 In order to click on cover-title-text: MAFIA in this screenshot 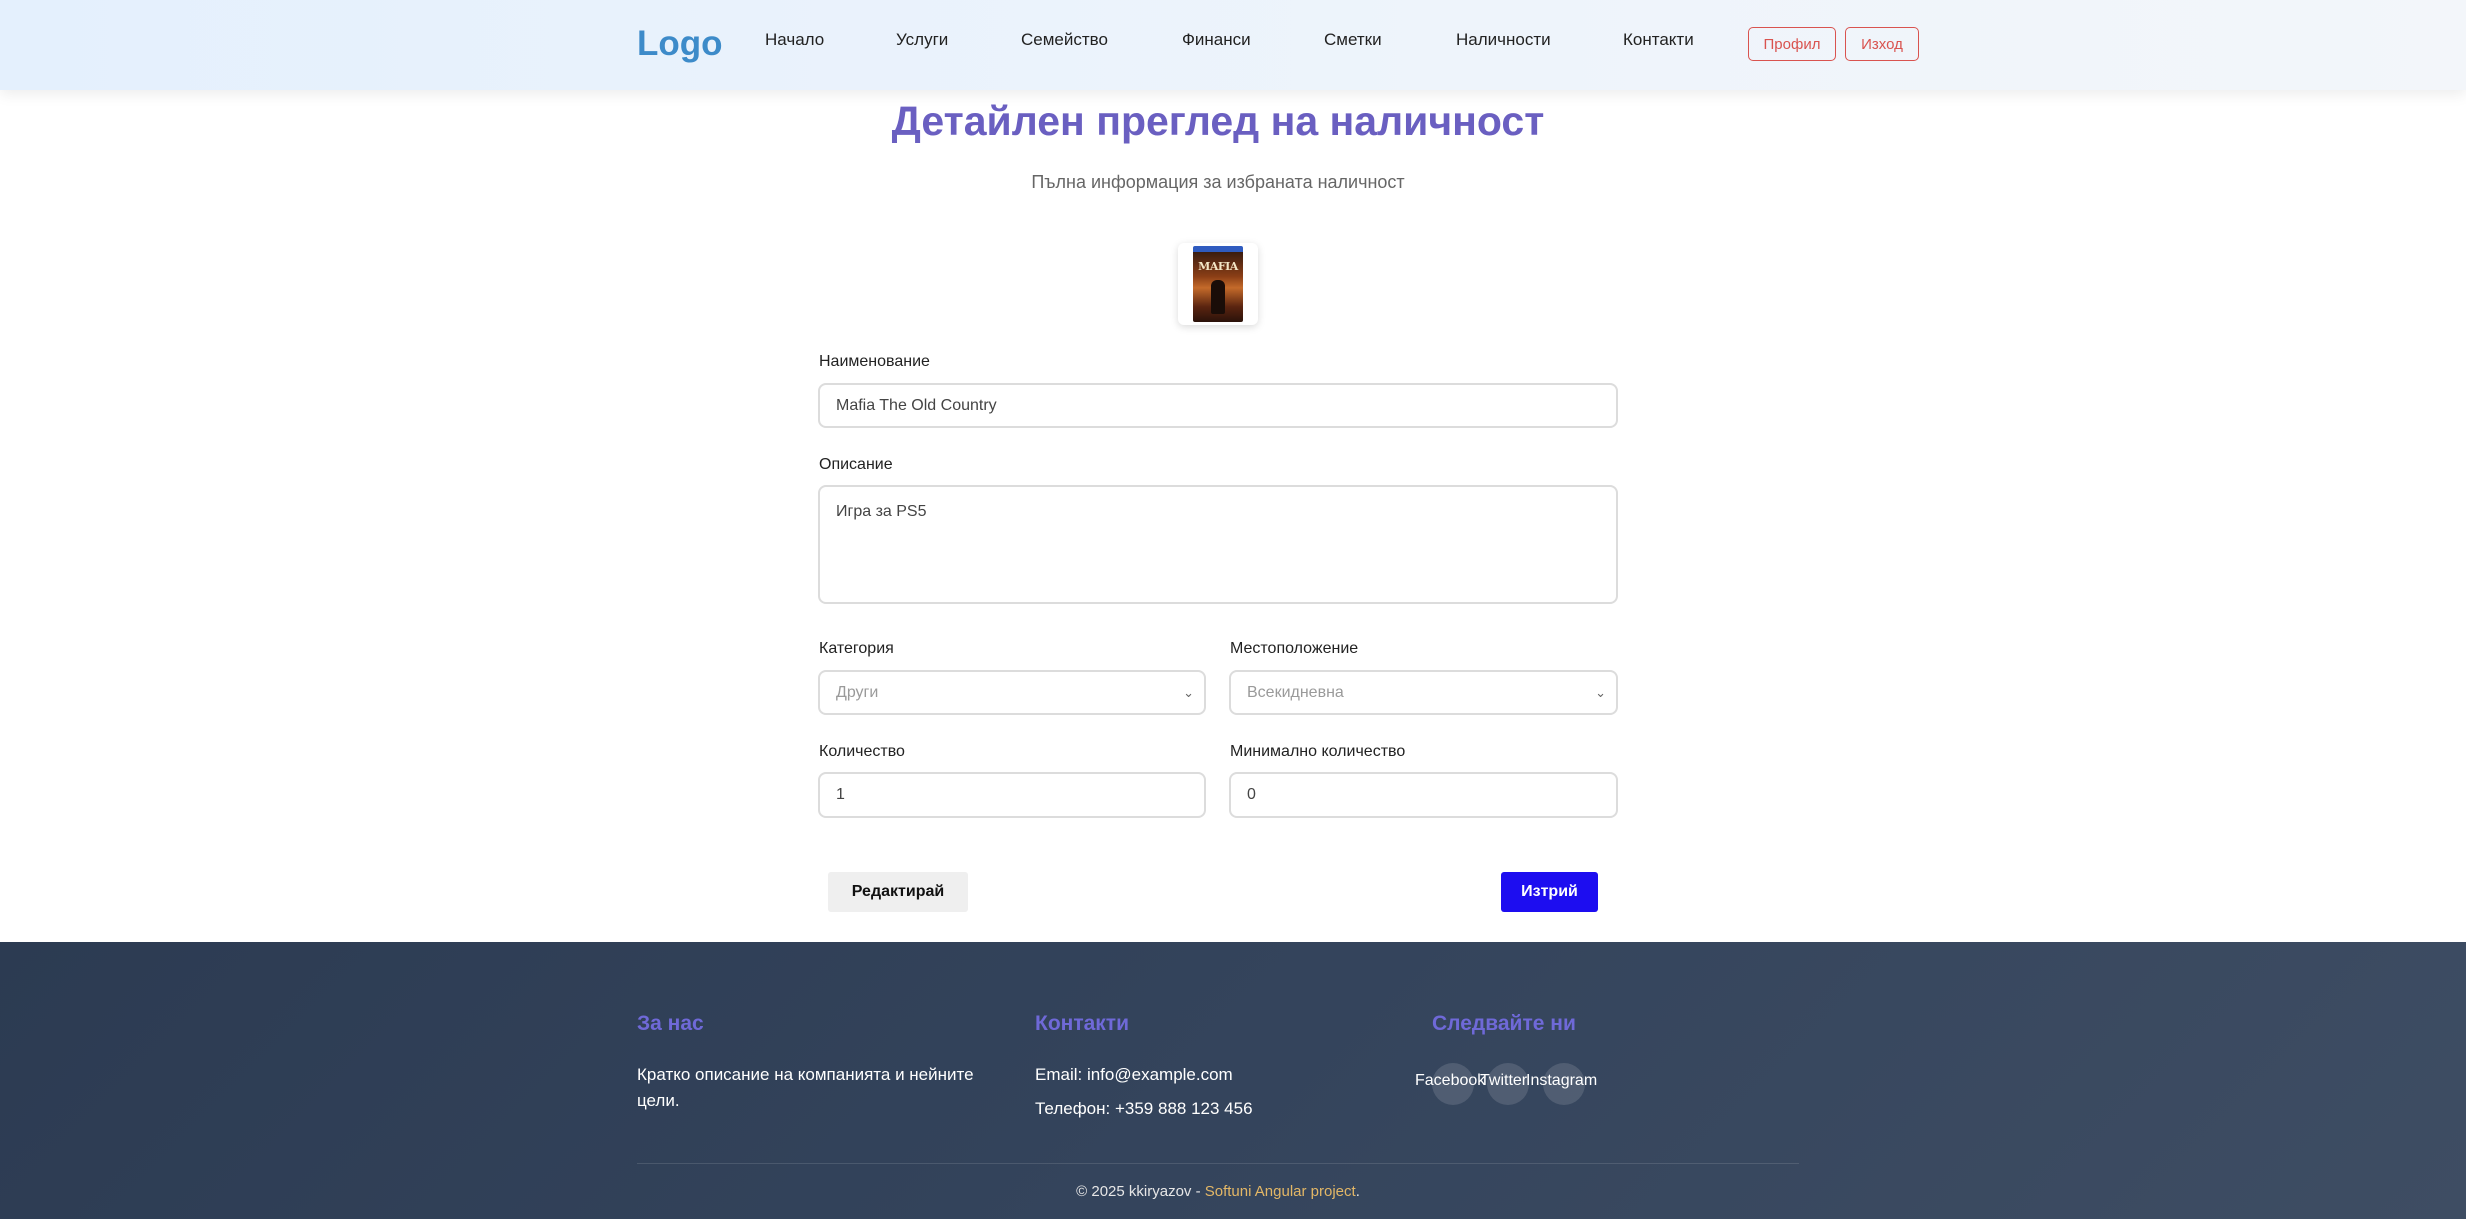, I will do `click(1218, 266)`.